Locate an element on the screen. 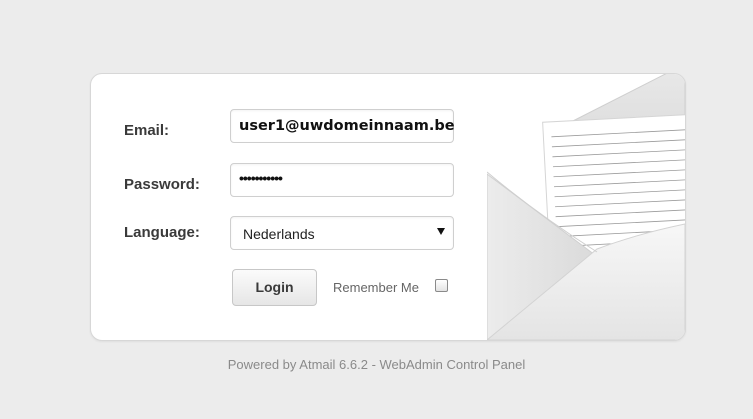  remember-me-label: Remember Me is located at coordinates (376, 287).